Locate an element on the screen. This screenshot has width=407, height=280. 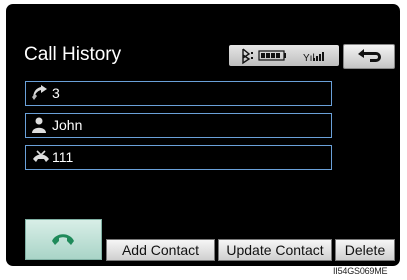
entry-label: John is located at coordinates (67, 125).